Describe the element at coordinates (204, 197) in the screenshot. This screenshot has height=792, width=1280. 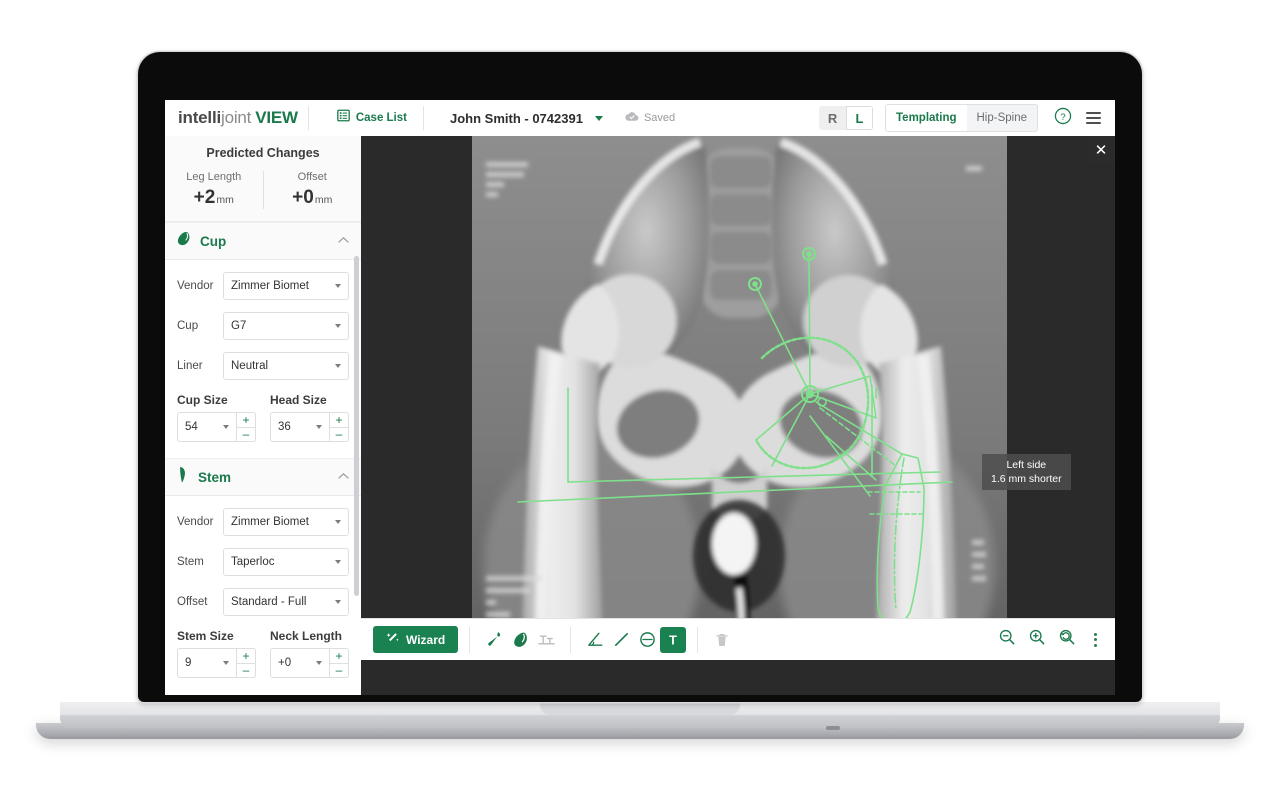
I see `metric-leg-length-number: +2` at that location.